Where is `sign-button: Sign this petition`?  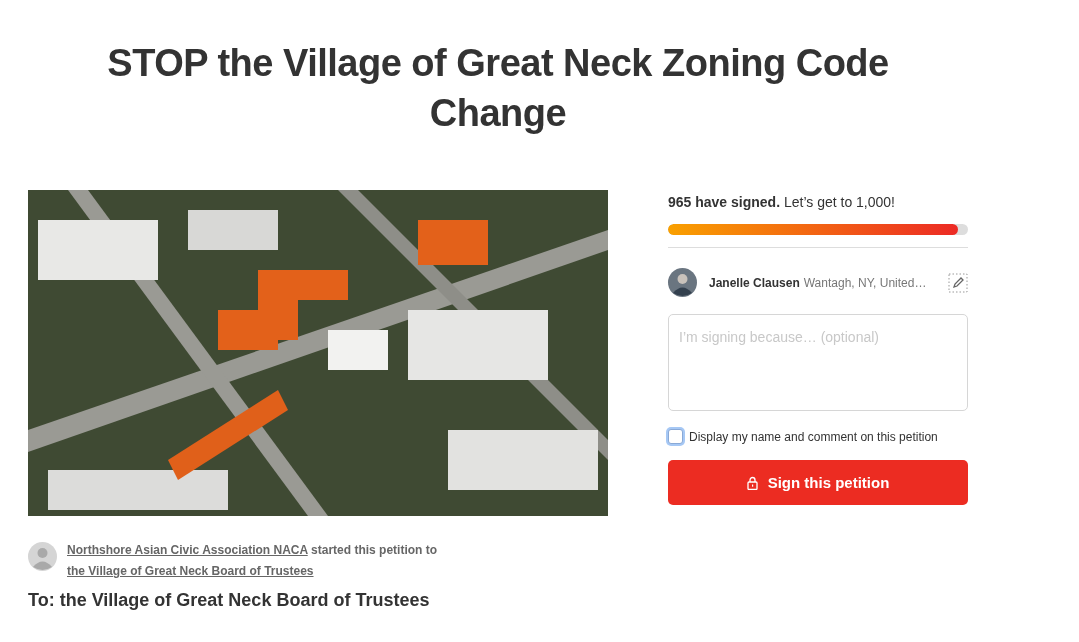 sign-button: Sign this petition is located at coordinates (818, 482).